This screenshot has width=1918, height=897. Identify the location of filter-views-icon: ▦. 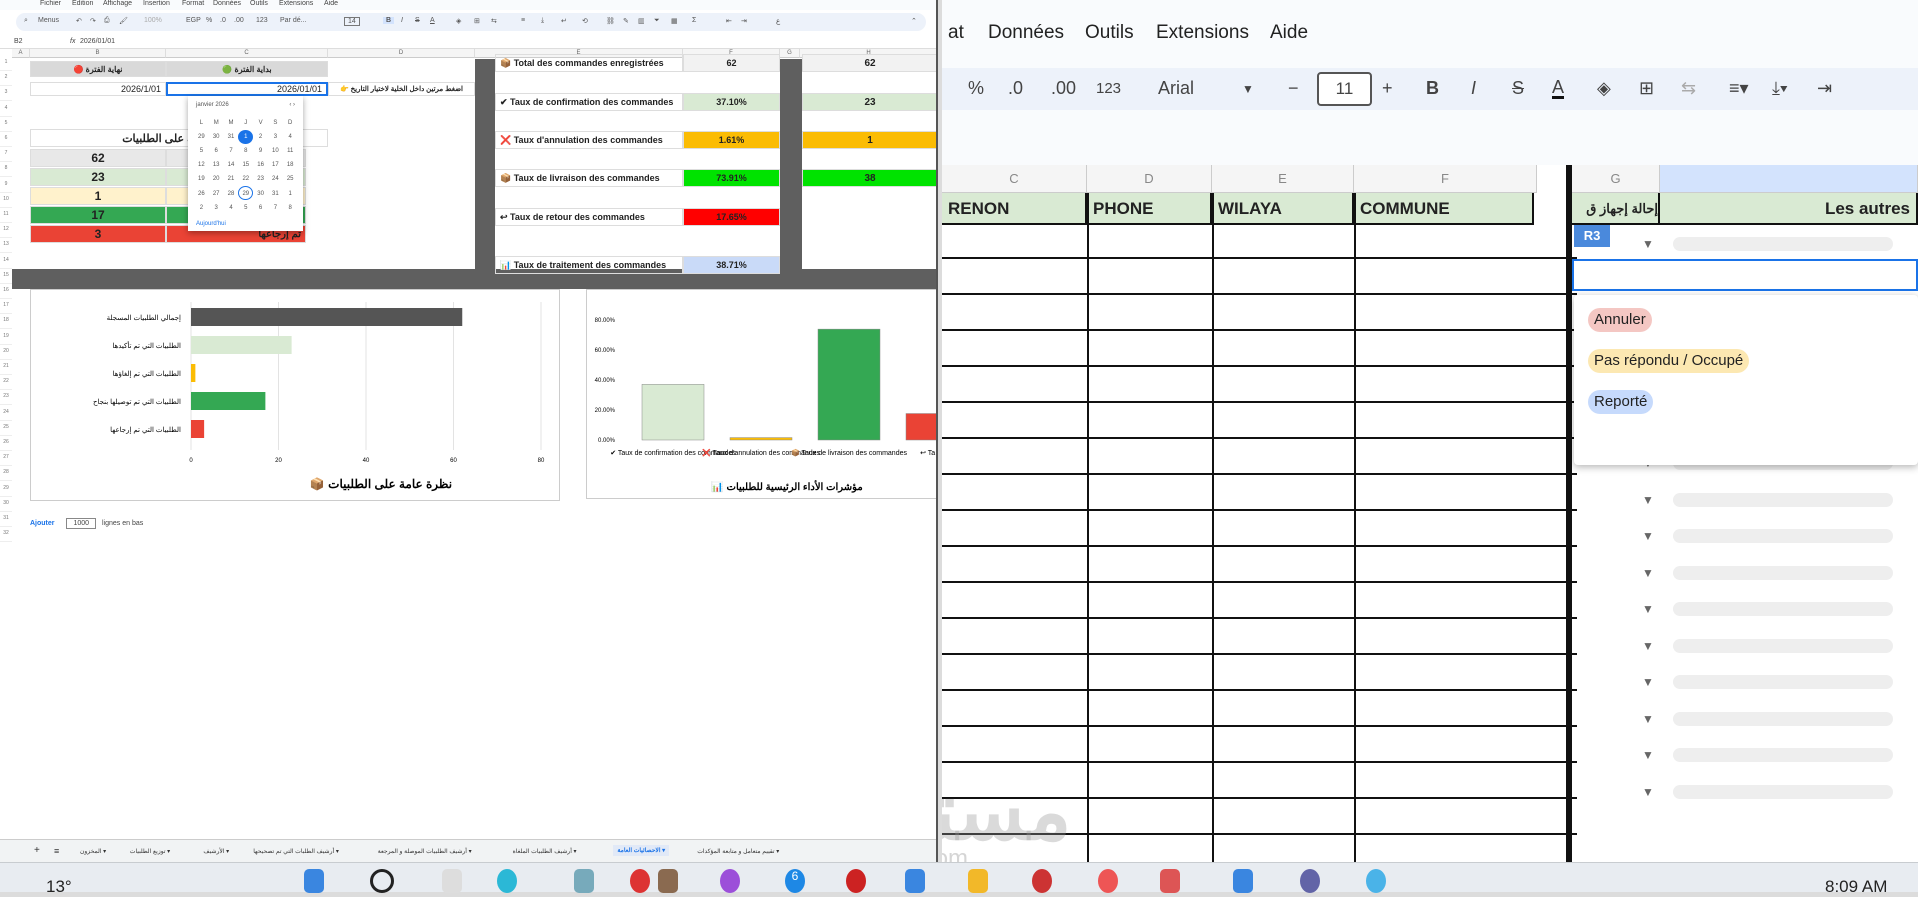
(674, 21).